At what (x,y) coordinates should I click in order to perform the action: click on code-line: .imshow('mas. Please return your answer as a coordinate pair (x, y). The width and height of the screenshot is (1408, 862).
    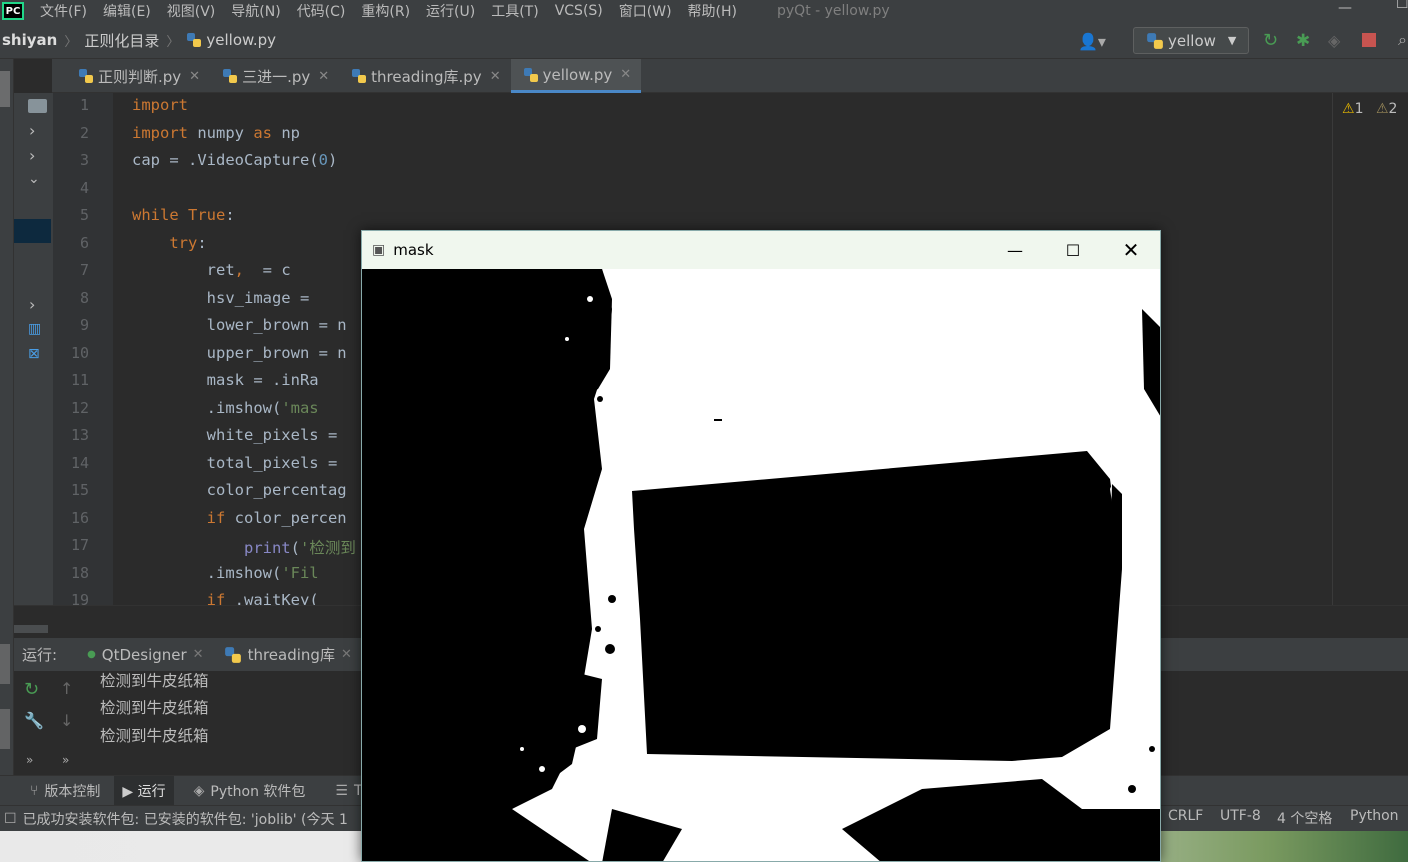
    Looking at the image, I should click on (225, 408).